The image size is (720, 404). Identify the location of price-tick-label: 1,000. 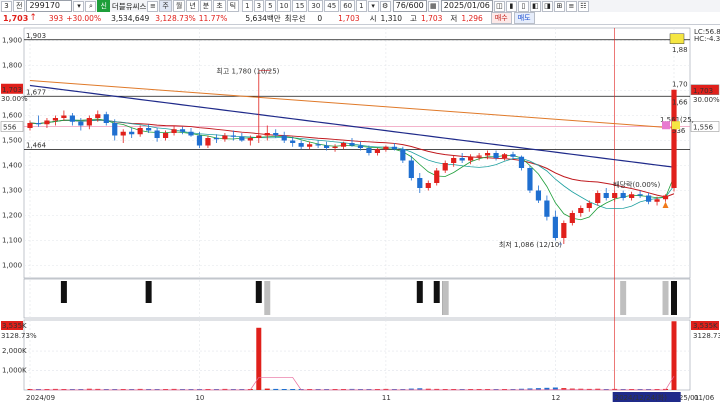
(12, 266).